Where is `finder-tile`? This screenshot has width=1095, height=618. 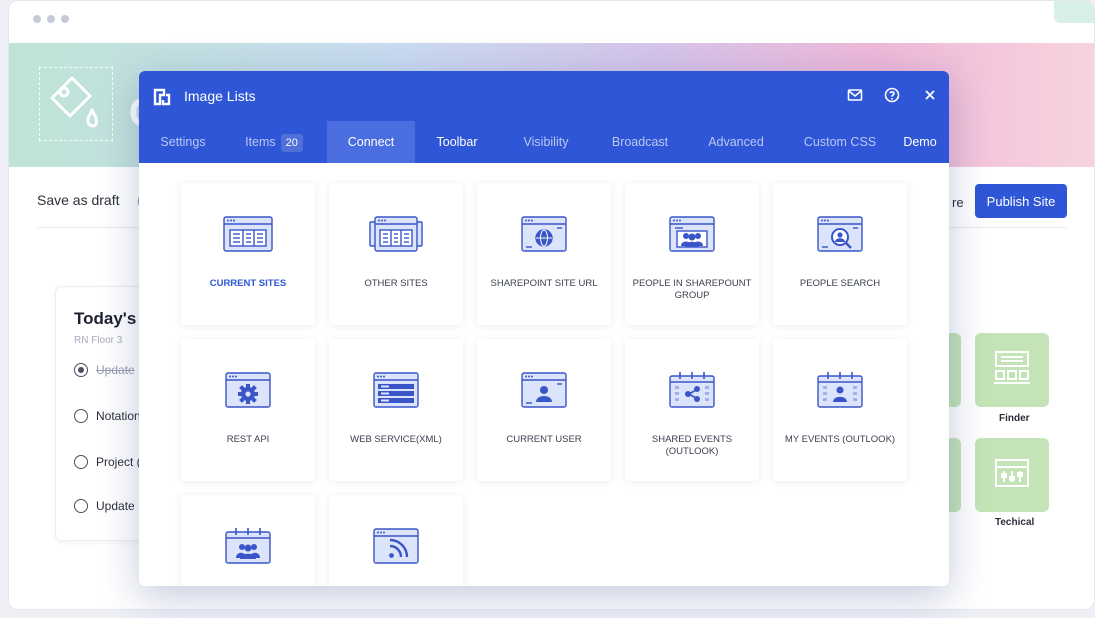 finder-tile is located at coordinates (1012, 370).